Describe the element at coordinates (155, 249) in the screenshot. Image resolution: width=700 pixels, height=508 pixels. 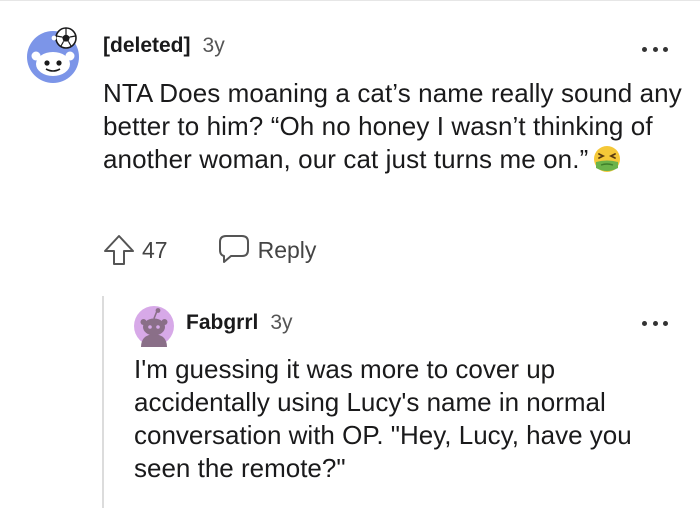
I see `upvote-count: 47` at that location.